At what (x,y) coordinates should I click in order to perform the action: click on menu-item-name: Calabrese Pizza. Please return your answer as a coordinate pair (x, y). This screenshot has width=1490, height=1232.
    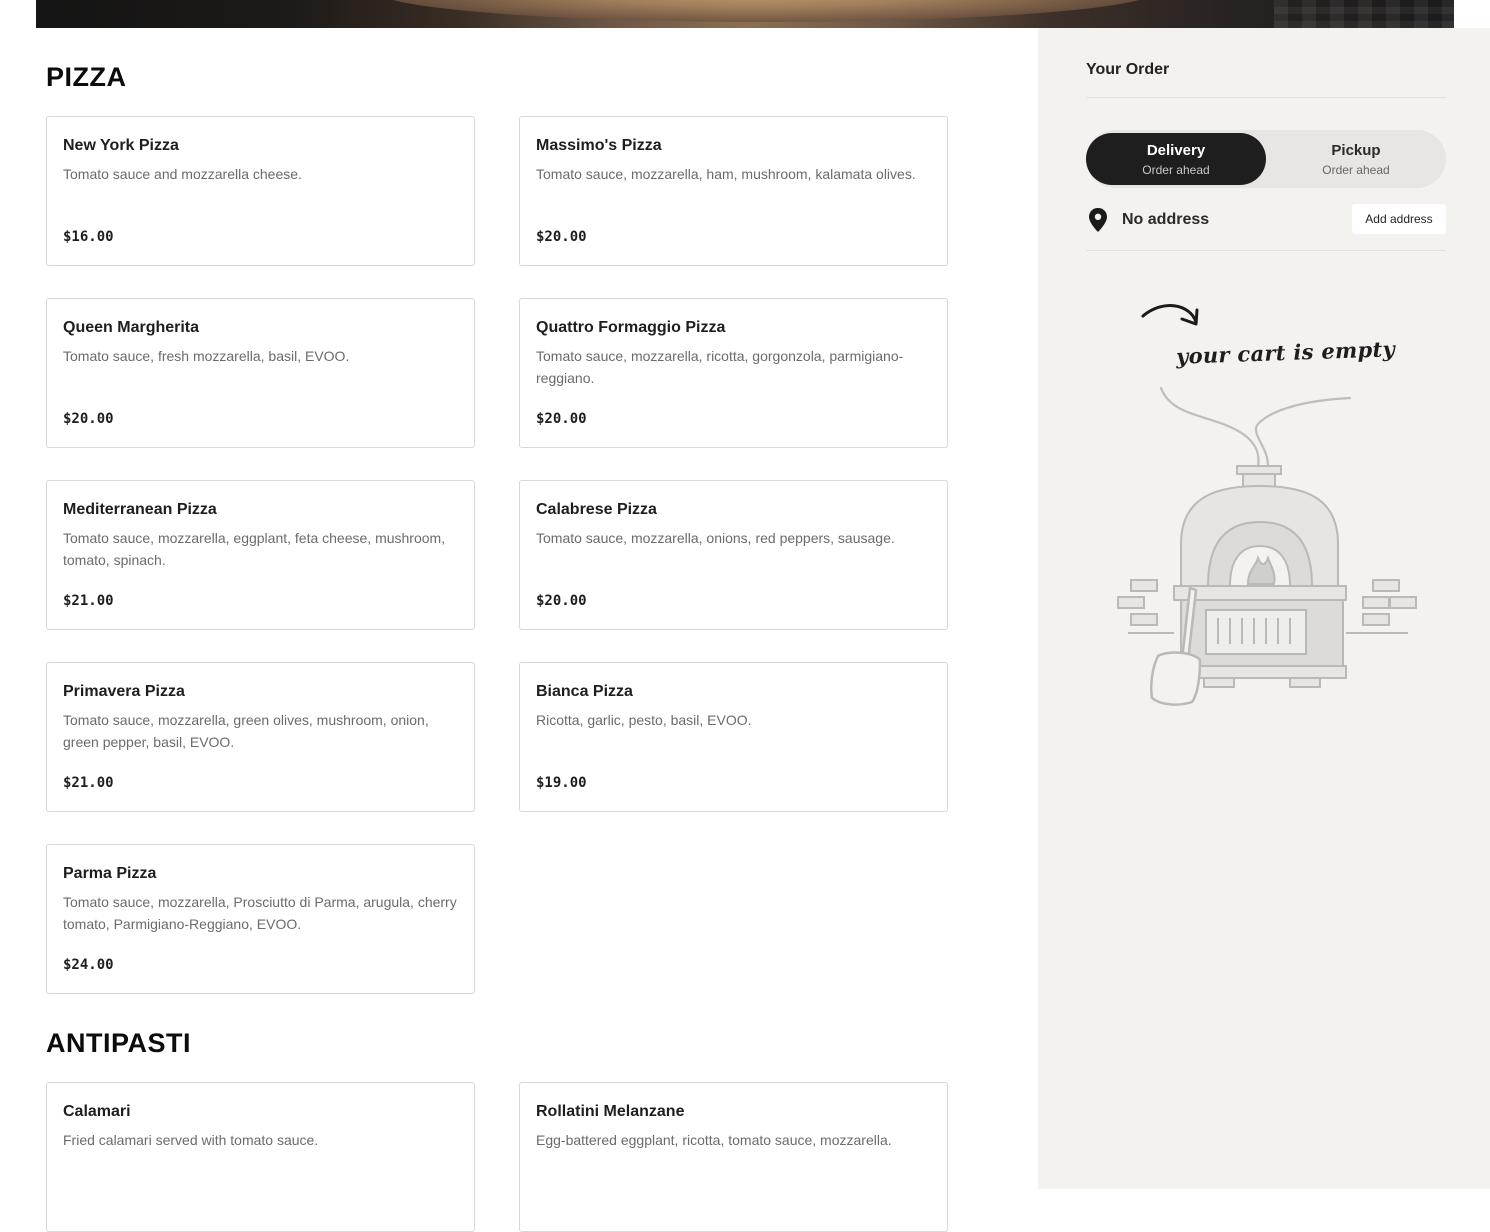
    Looking at the image, I should click on (596, 509).